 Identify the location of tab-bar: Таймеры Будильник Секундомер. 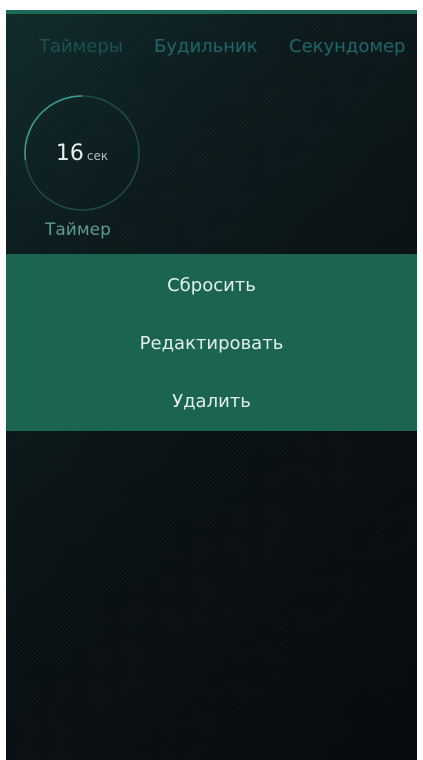
(211, 50).